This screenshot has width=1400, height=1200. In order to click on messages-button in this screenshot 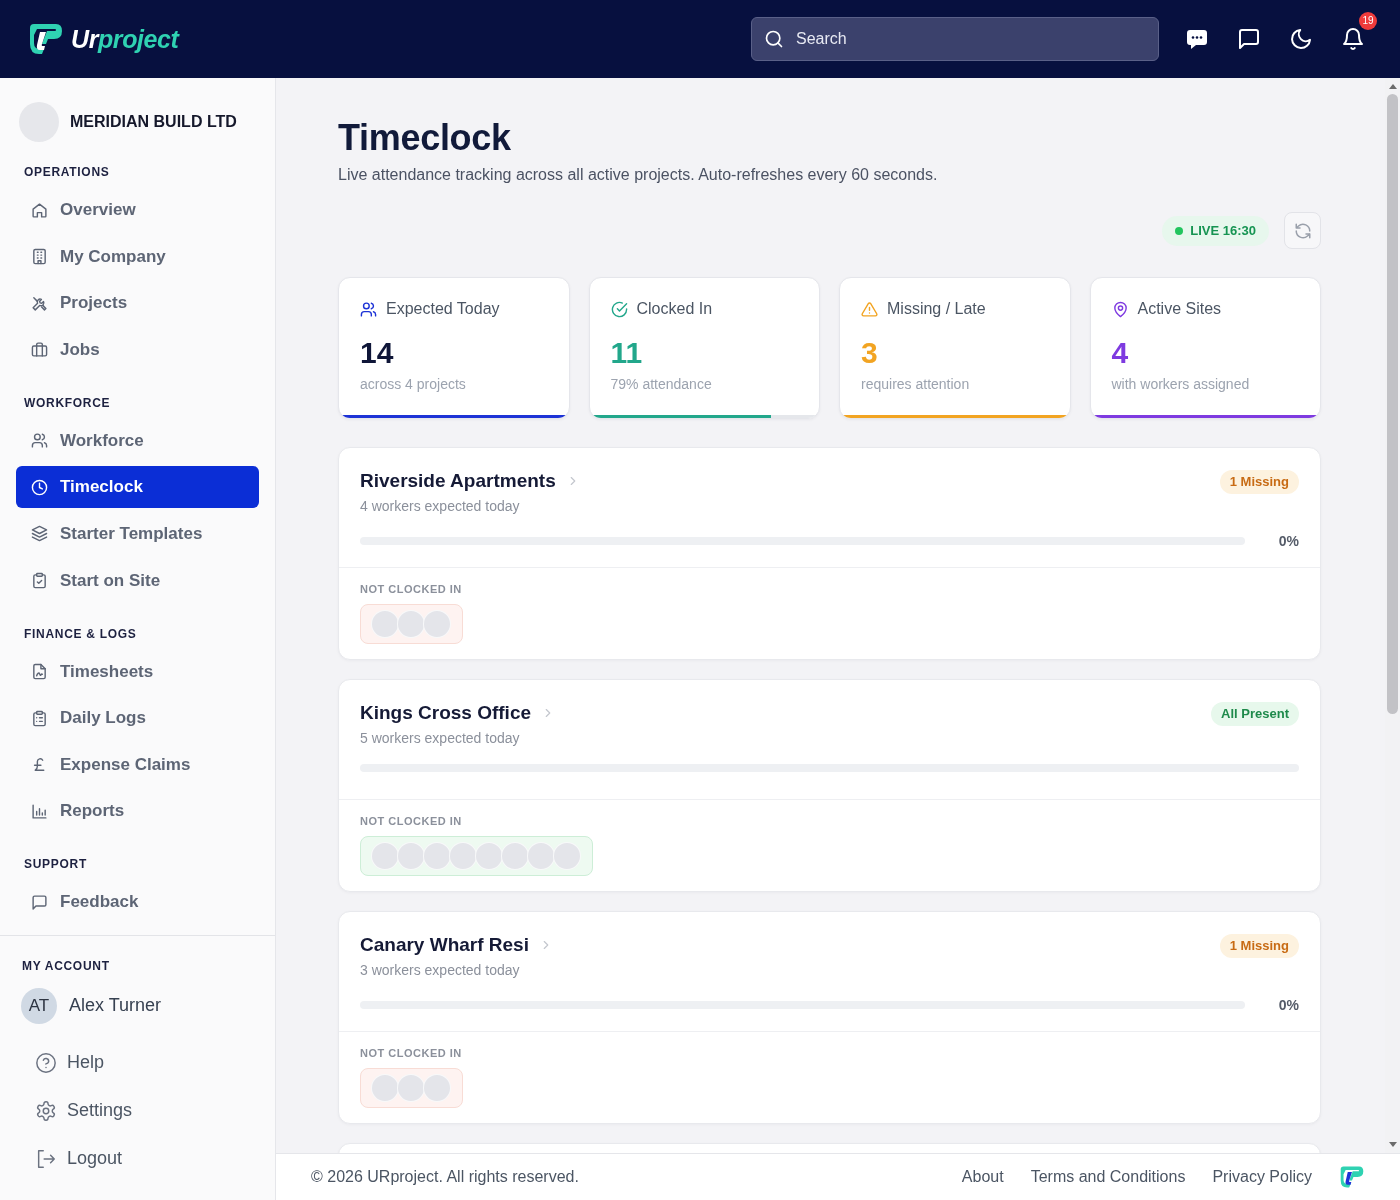, I will do `click(1249, 39)`.